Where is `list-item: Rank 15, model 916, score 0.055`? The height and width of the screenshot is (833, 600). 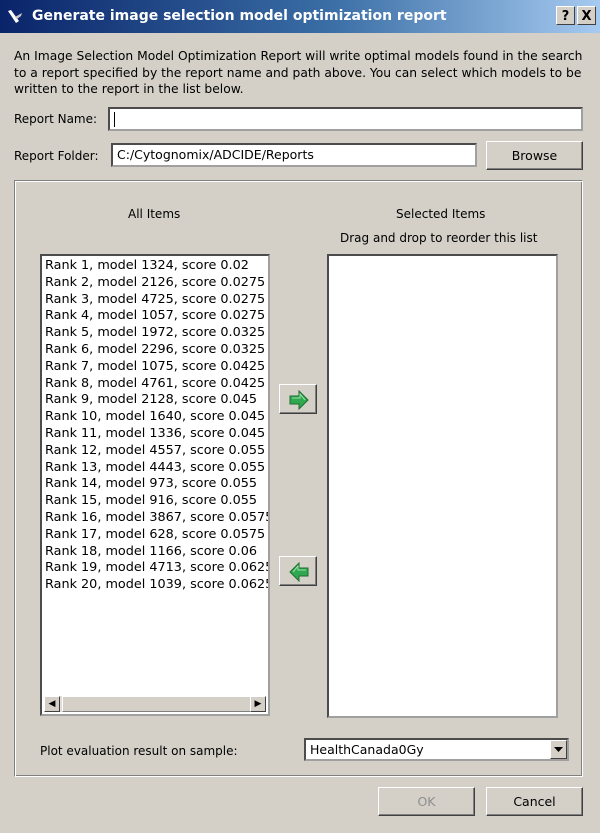 list-item: Rank 15, model 916, score 0.055 is located at coordinates (155, 501).